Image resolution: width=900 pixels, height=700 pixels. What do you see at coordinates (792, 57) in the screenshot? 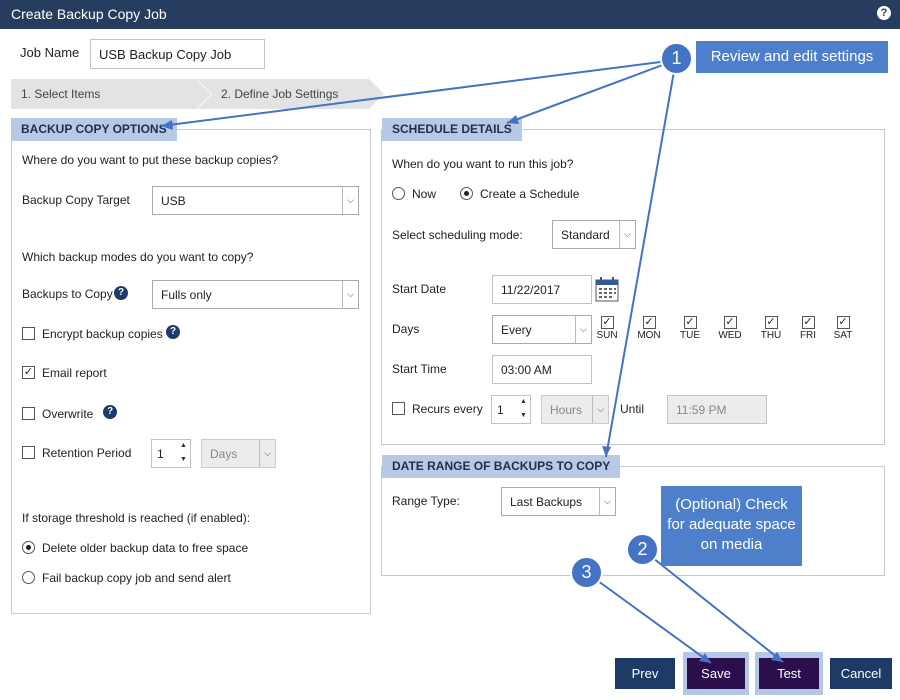
I see `callout-review-settings: Review and edit settings` at bounding box center [792, 57].